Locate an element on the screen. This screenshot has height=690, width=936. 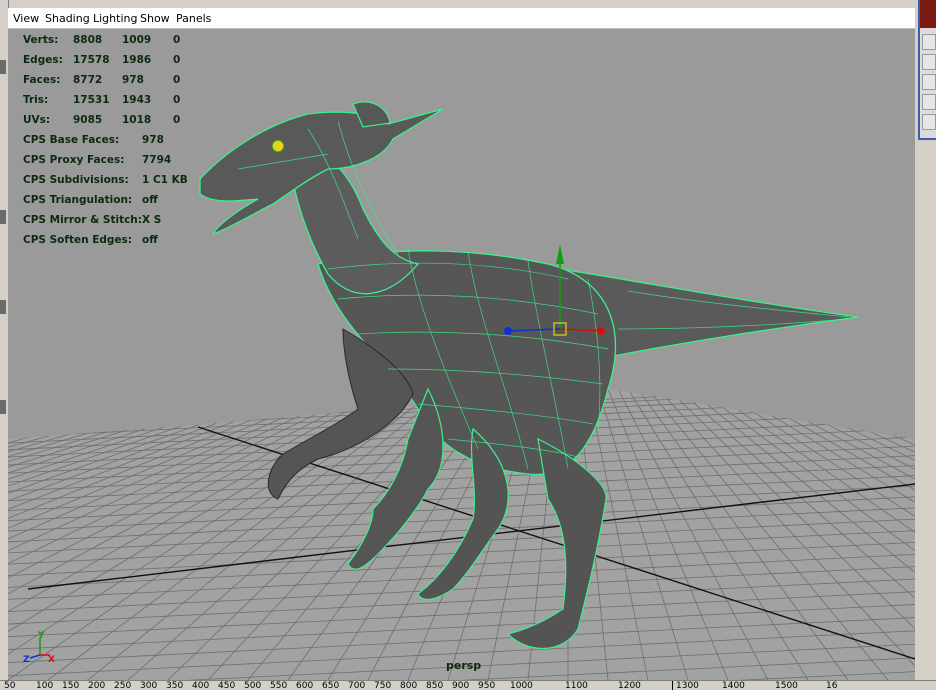
hud-label: Verts: is located at coordinates (41, 40).